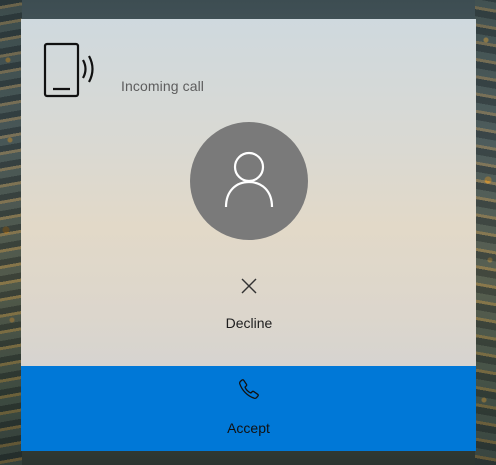  Describe the element at coordinates (249, 286) in the screenshot. I see `close-icon` at that location.